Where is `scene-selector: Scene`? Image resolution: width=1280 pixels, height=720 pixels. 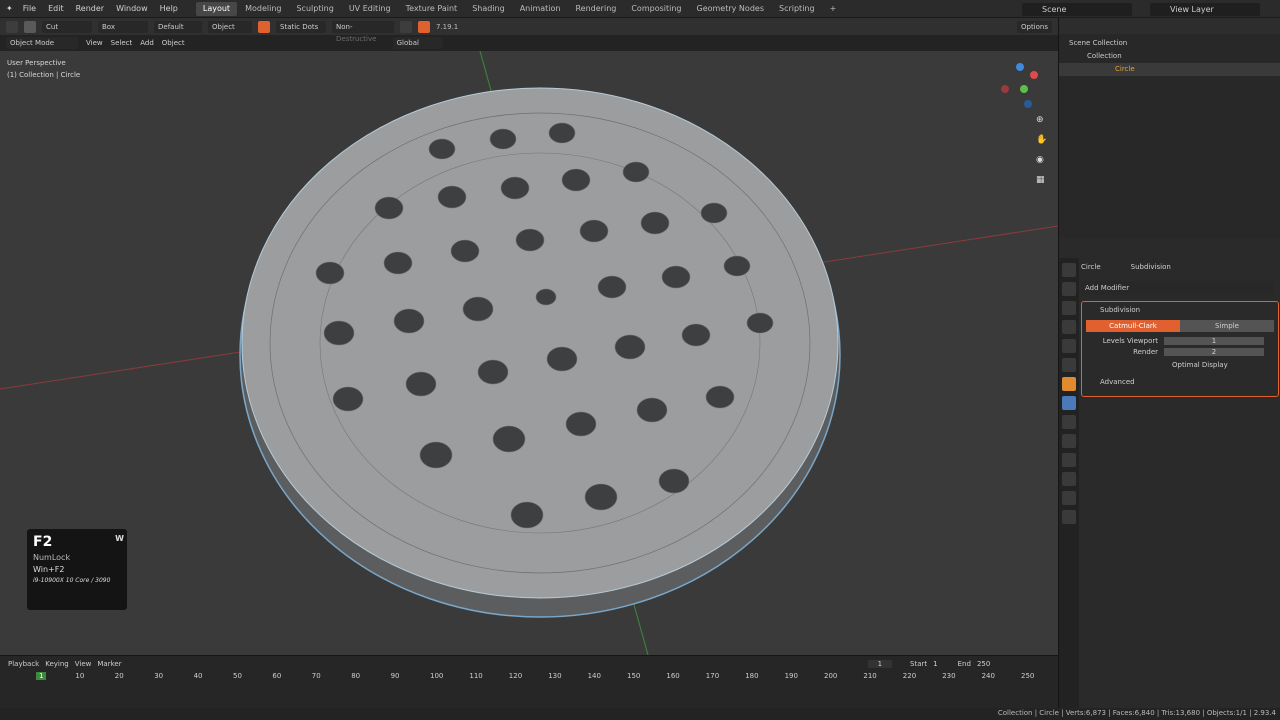
scene-selector: Scene is located at coordinates (1077, 9).